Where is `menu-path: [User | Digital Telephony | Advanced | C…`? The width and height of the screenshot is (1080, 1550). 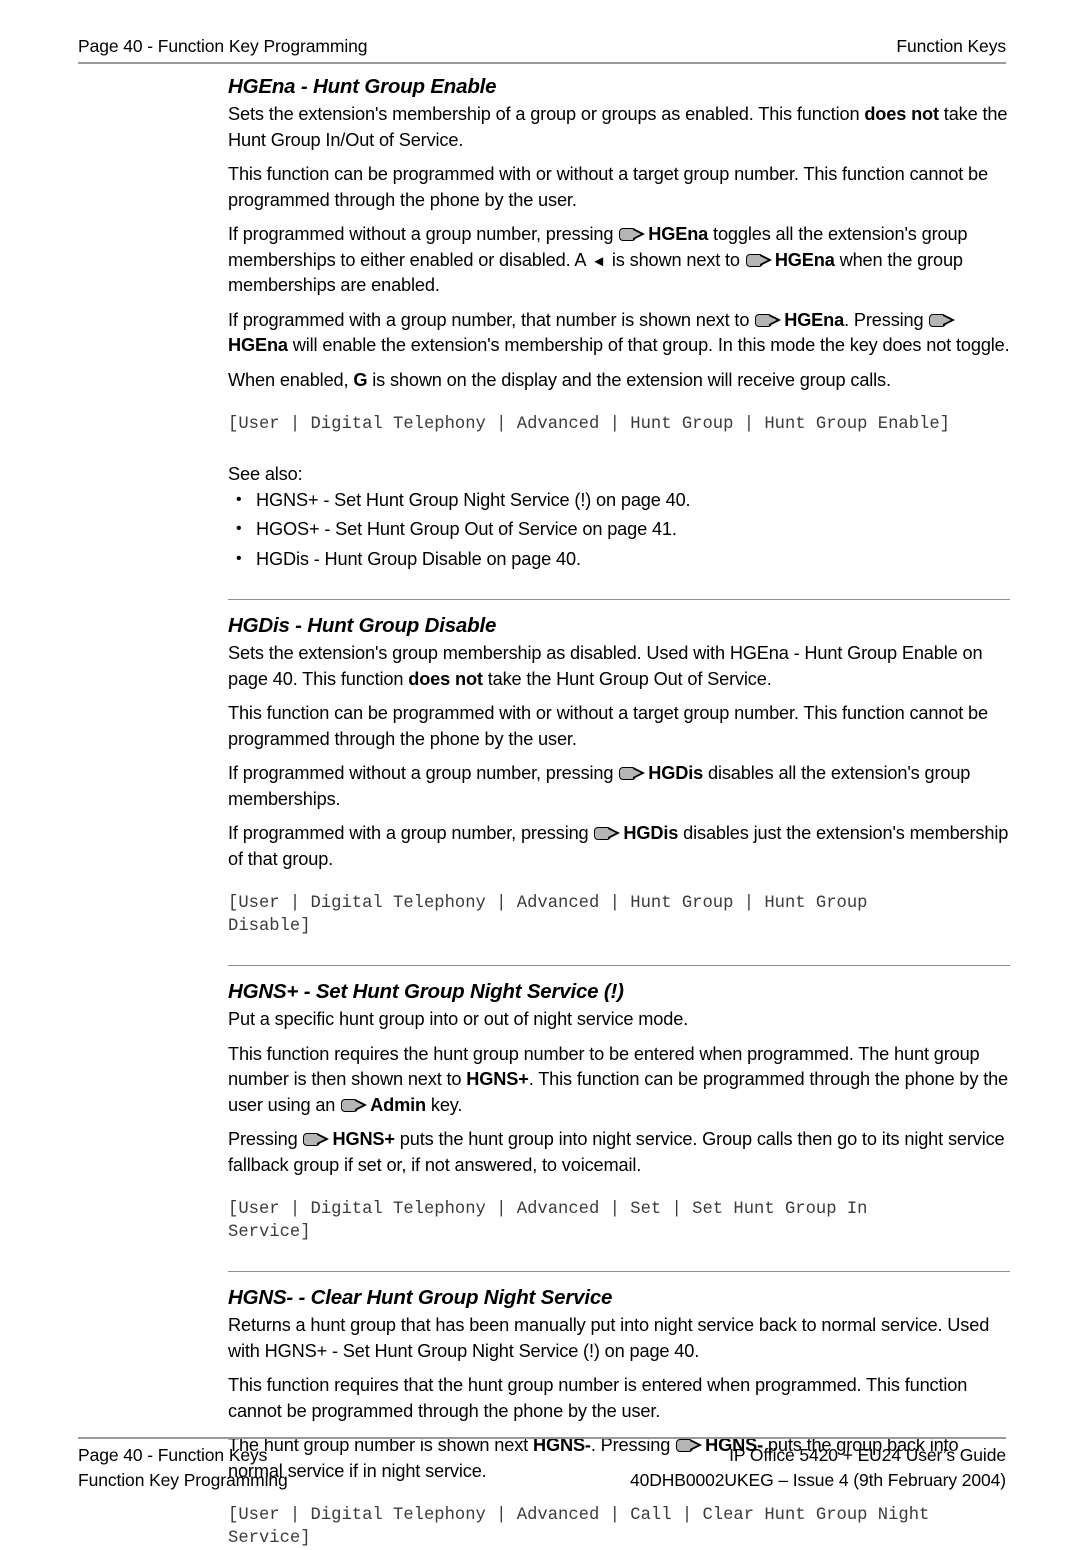
menu-path: [User | Digital Telephony | Advanced | C… is located at coordinates (579, 1527).